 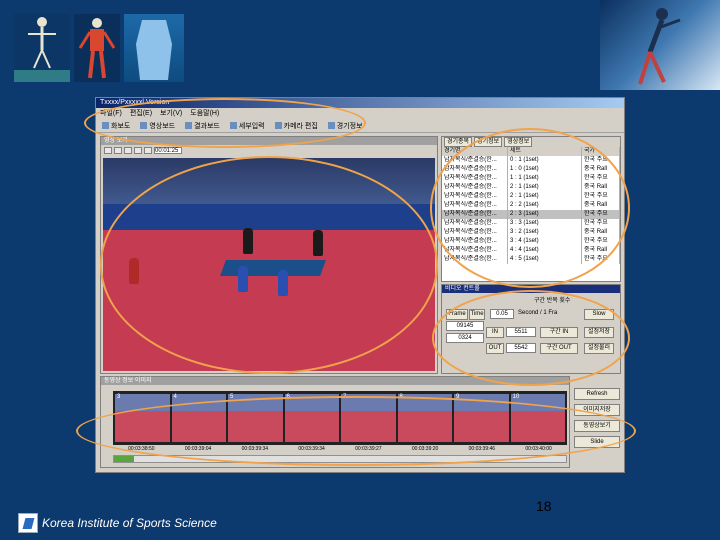 I want to click on timecode: 00:03:39:46, so click(x=482, y=449).